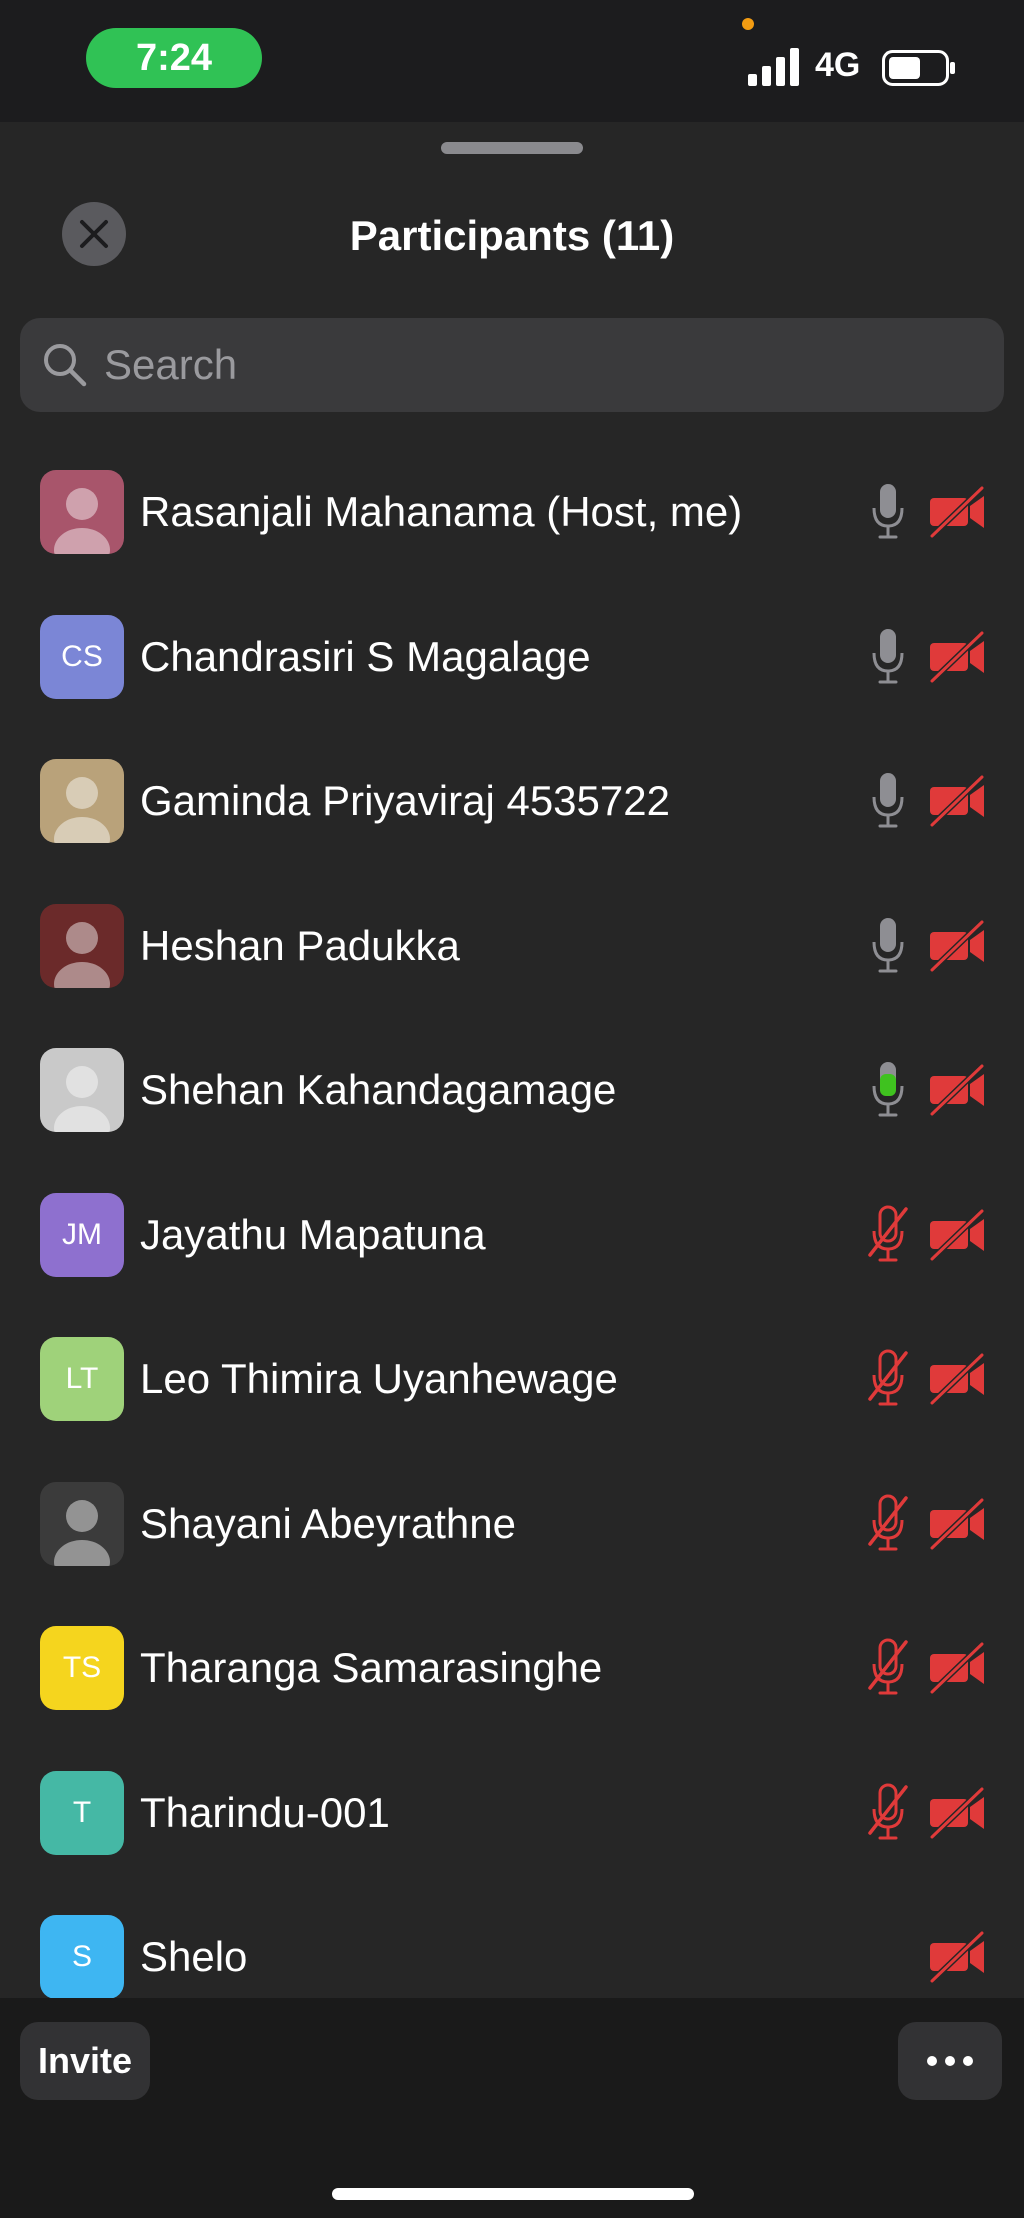 The image size is (1024, 2218). Describe the element at coordinates (300, 945) in the screenshot. I see `participant-name: Heshan Padukka` at that location.